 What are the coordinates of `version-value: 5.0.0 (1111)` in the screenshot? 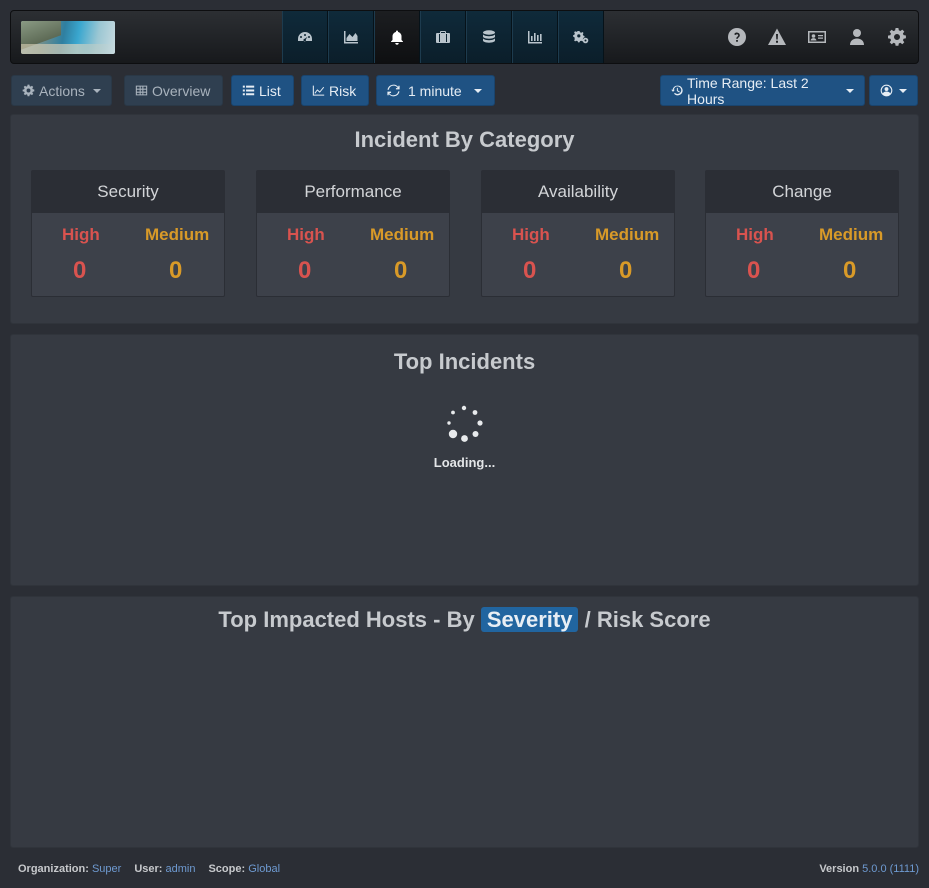 It's located at (890, 869).